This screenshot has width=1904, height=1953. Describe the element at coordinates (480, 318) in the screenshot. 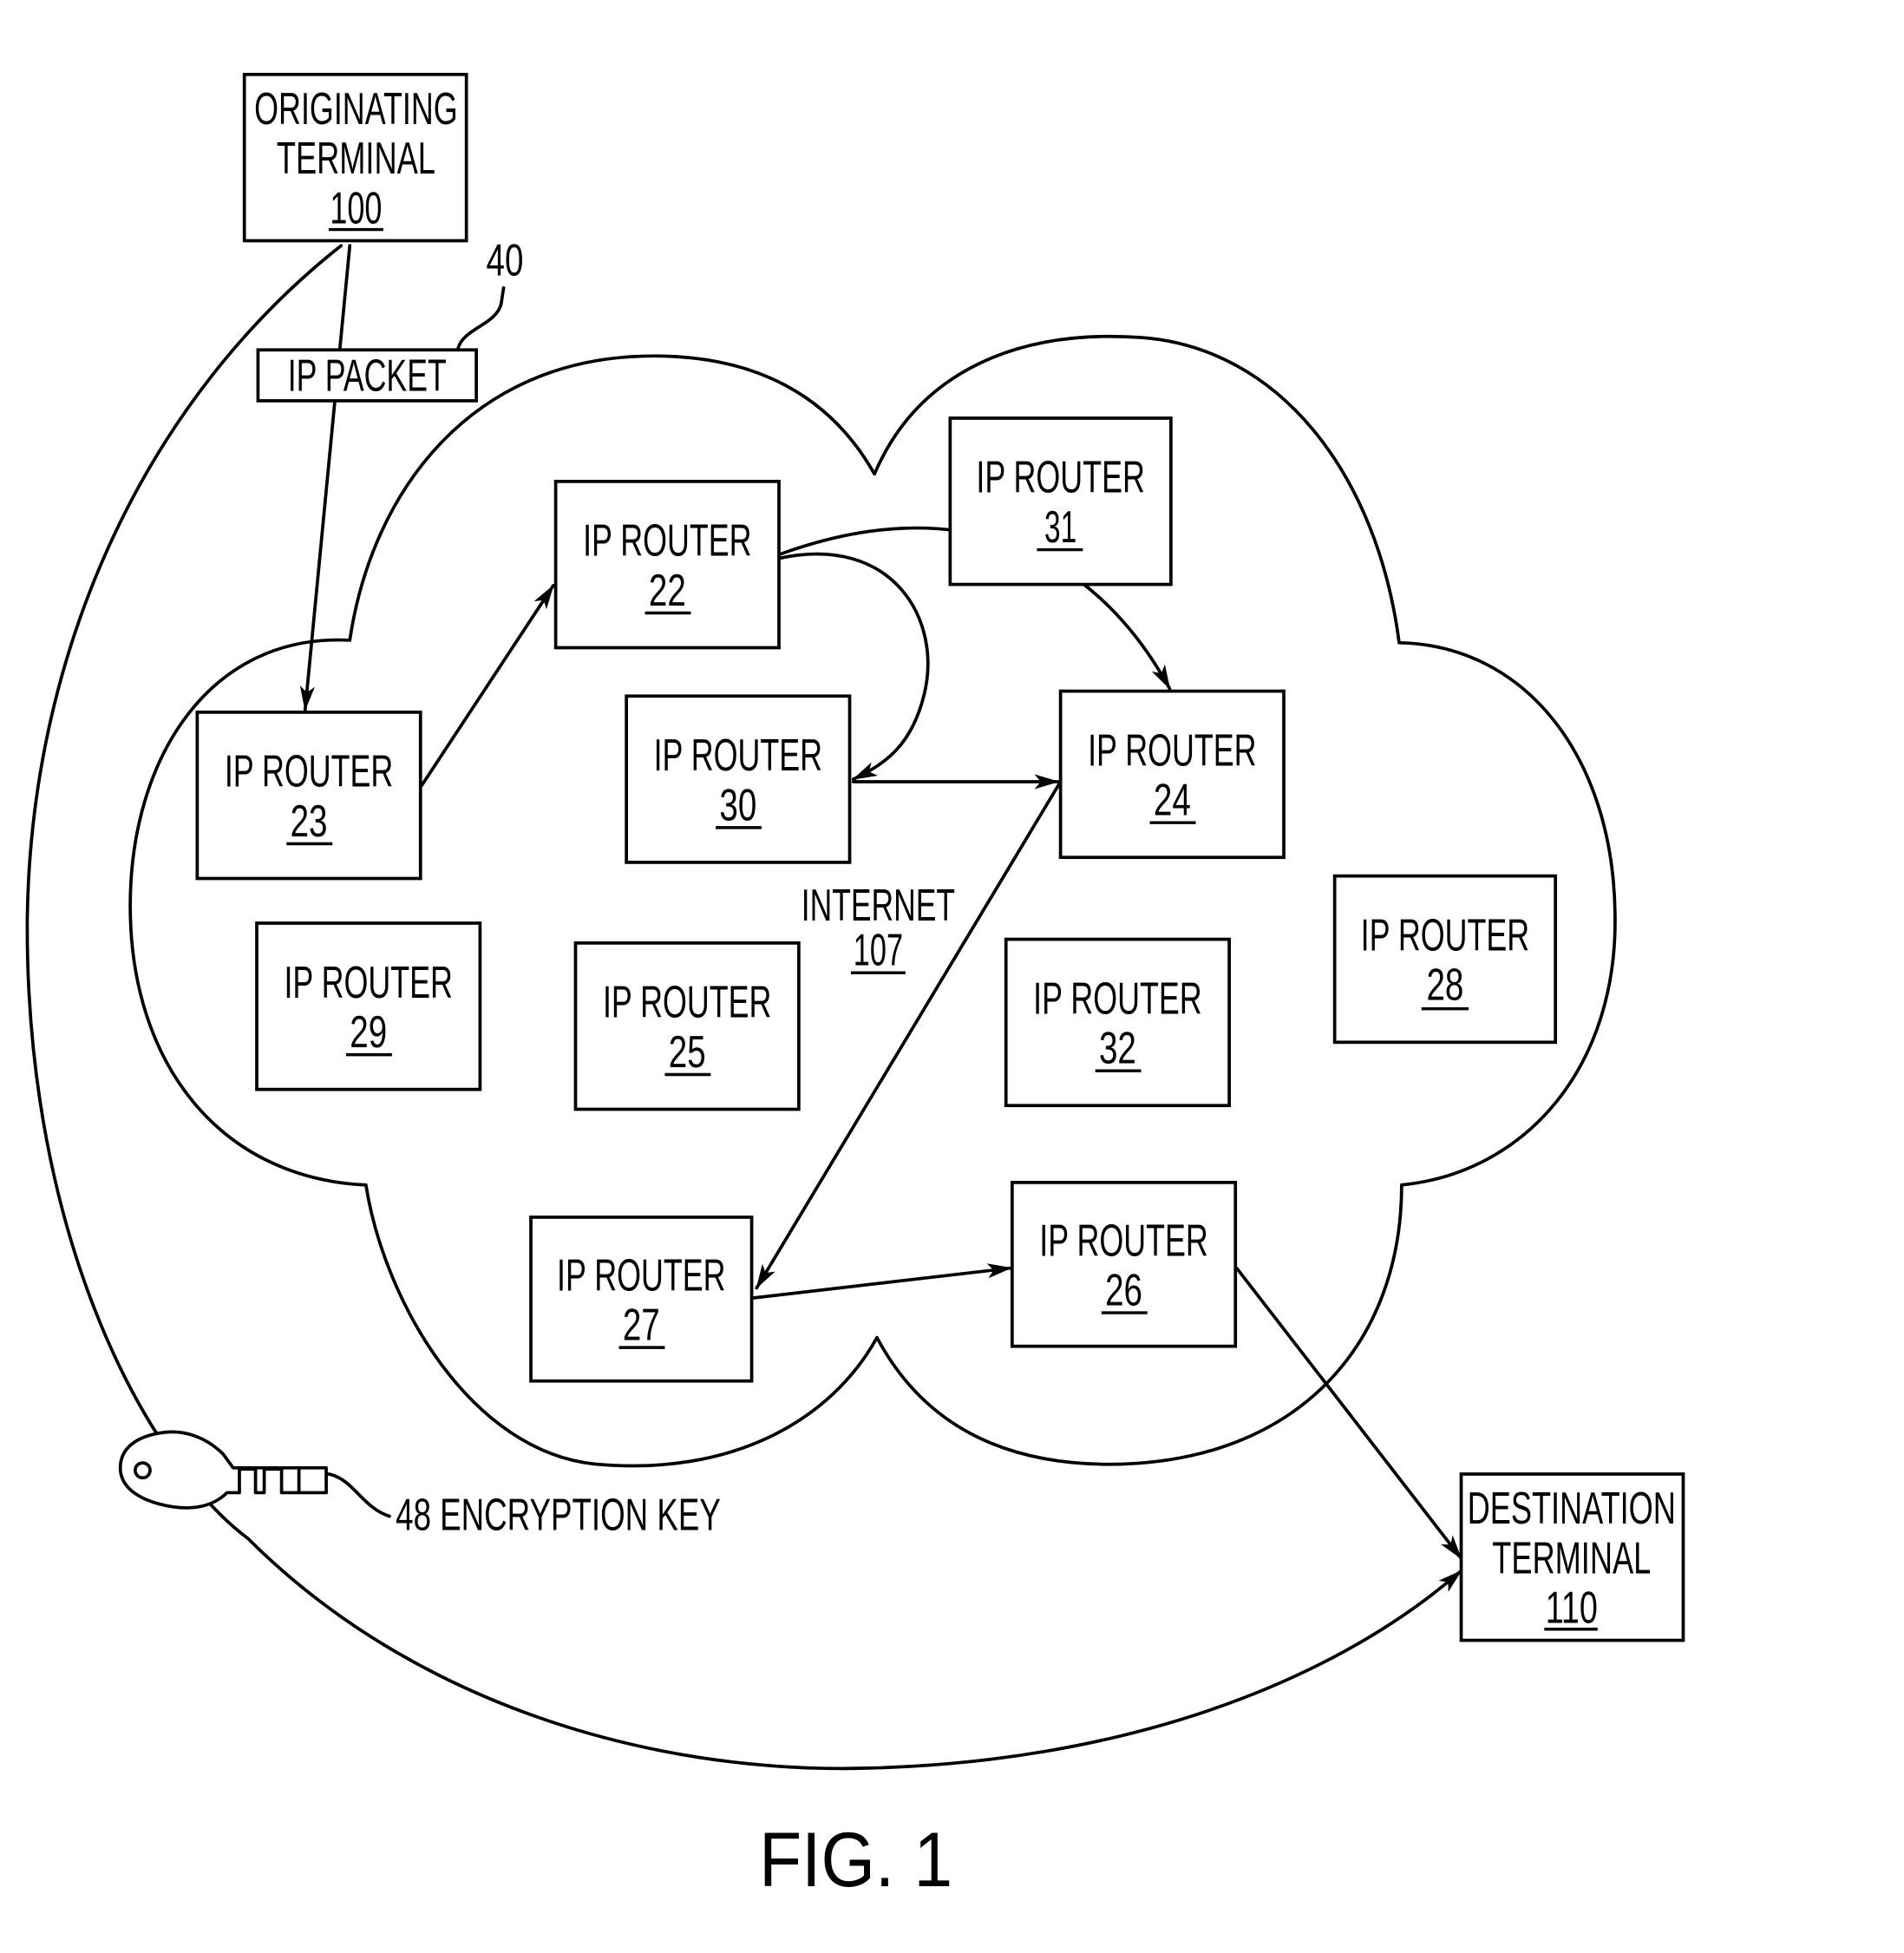

I see `ip-packet-leader` at that location.